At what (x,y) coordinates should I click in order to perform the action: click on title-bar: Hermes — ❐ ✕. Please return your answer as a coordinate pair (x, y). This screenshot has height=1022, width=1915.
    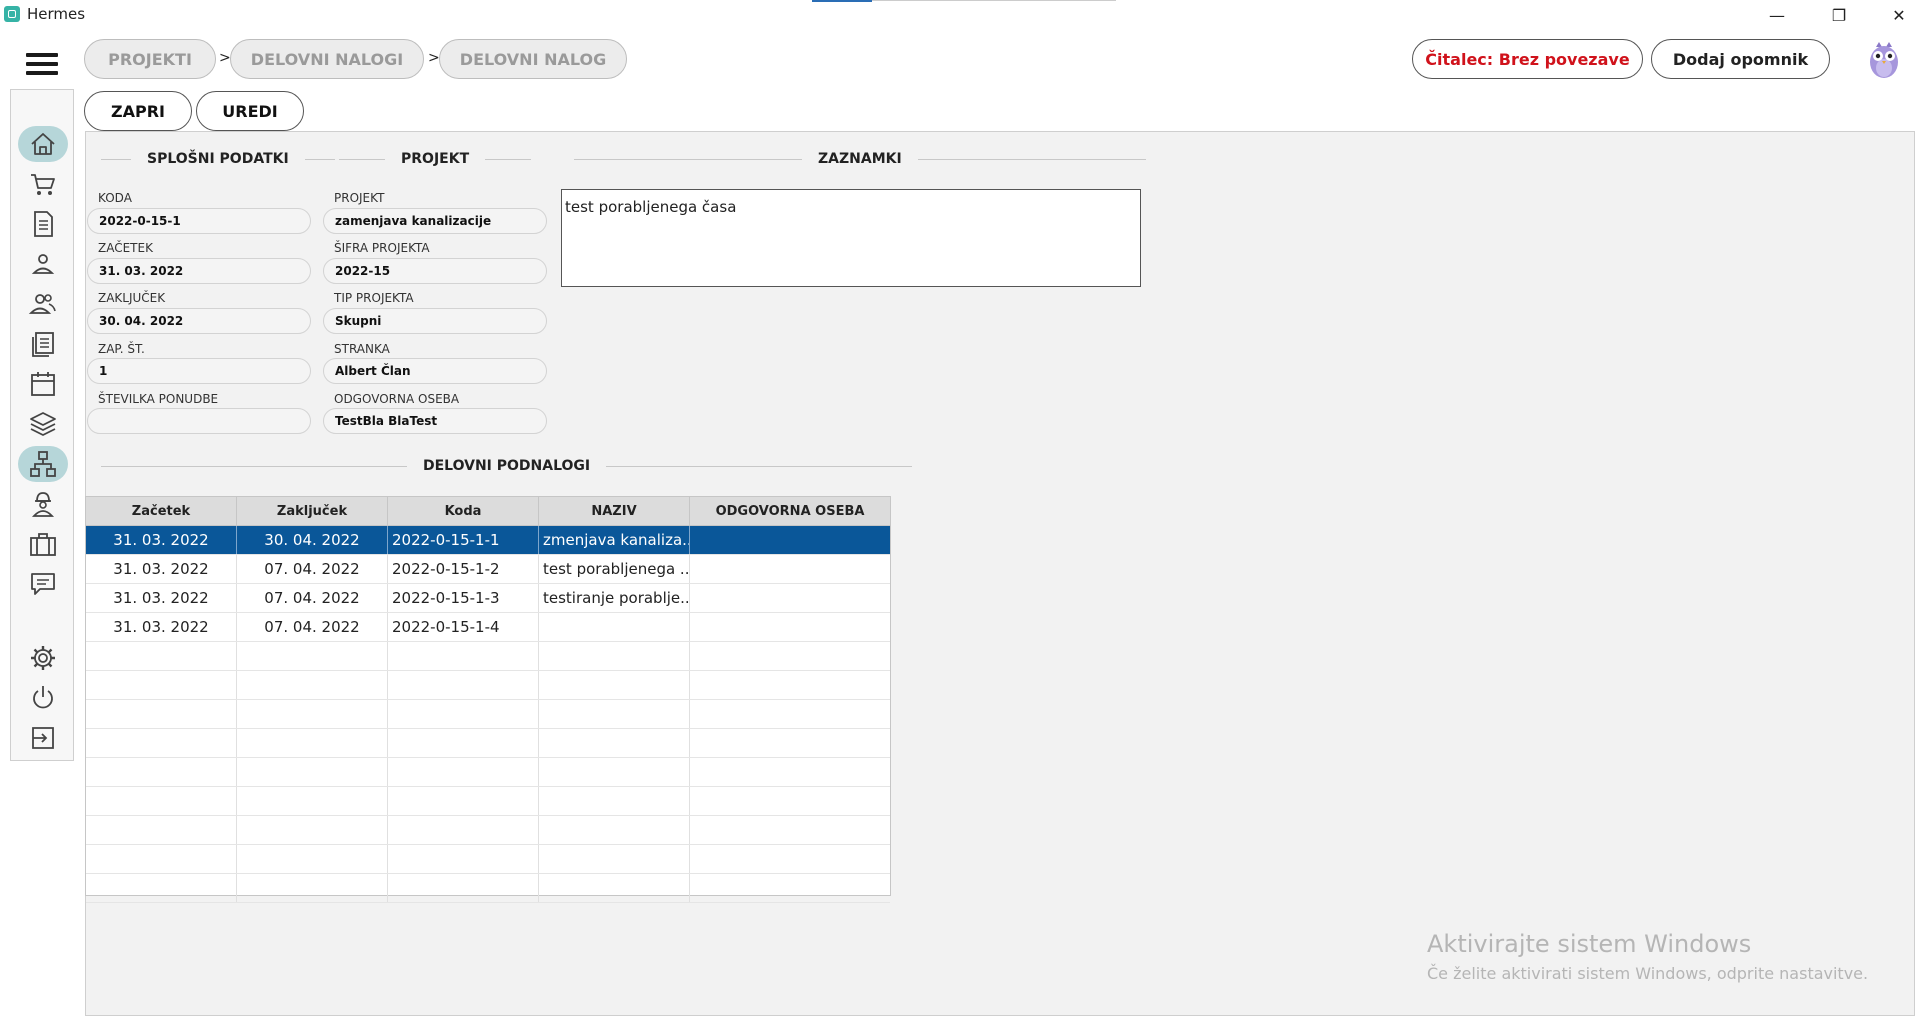
    Looking at the image, I should click on (957, 15).